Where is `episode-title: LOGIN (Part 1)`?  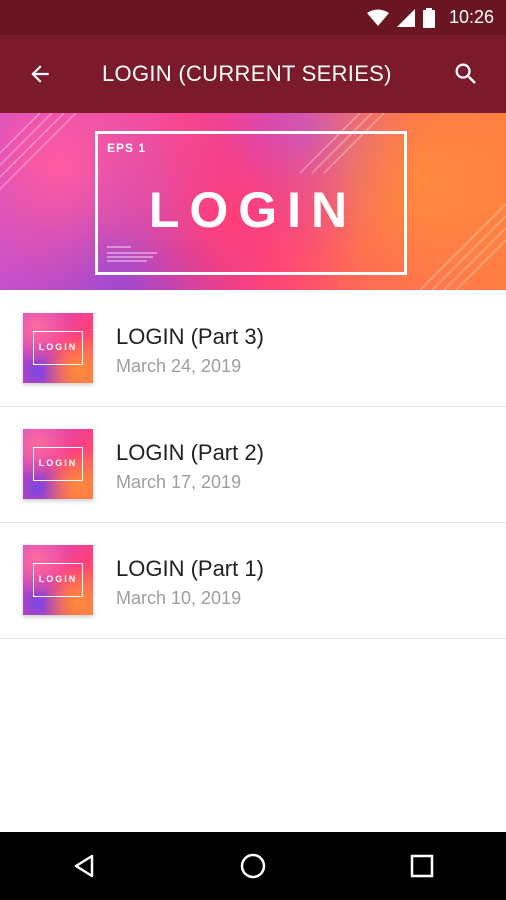
episode-title: LOGIN (Part 1) is located at coordinates (190, 568).